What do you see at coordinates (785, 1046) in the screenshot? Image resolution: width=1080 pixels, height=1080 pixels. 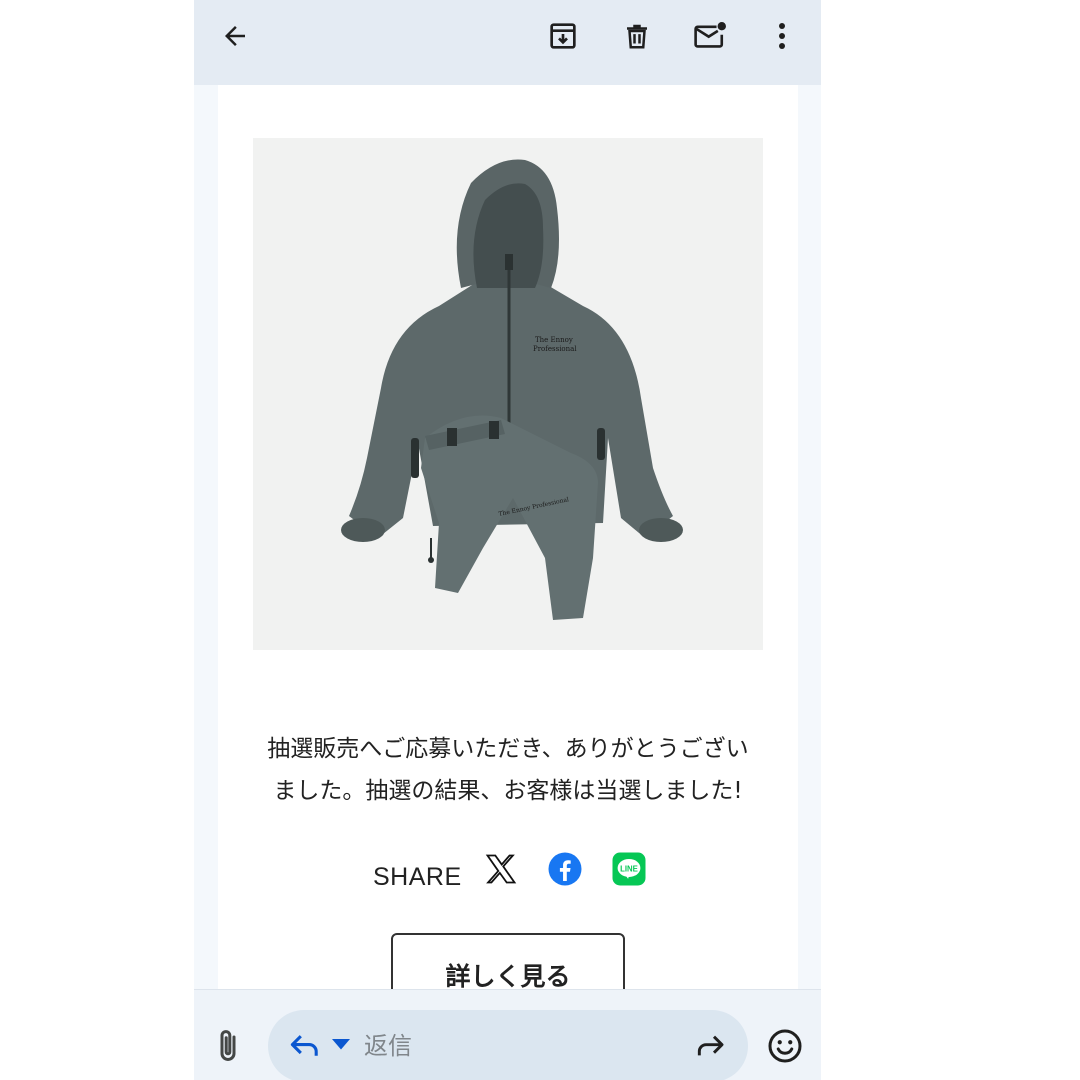 I see `emoji-icon` at bounding box center [785, 1046].